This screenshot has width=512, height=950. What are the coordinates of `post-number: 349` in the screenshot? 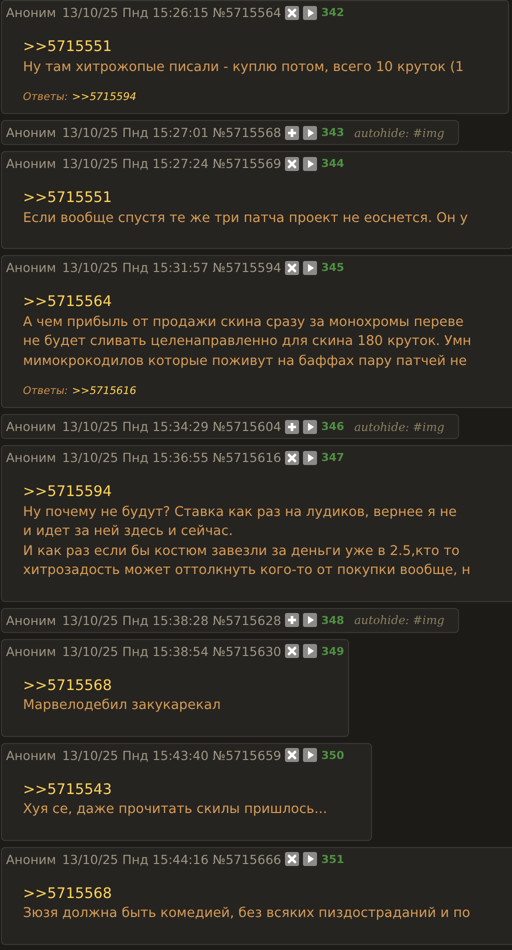 It's located at (332, 651).